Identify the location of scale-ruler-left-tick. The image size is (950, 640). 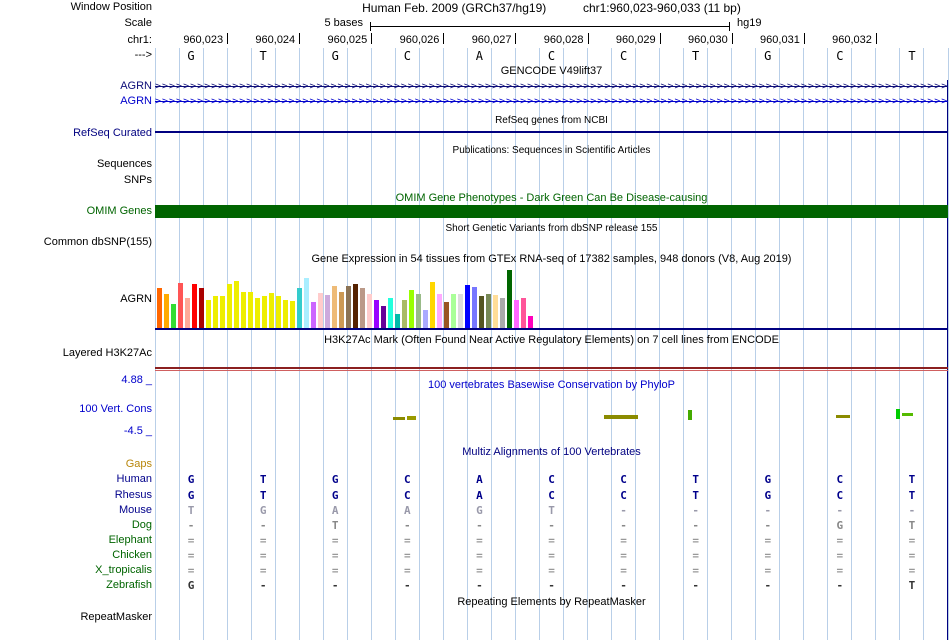
(370, 26).